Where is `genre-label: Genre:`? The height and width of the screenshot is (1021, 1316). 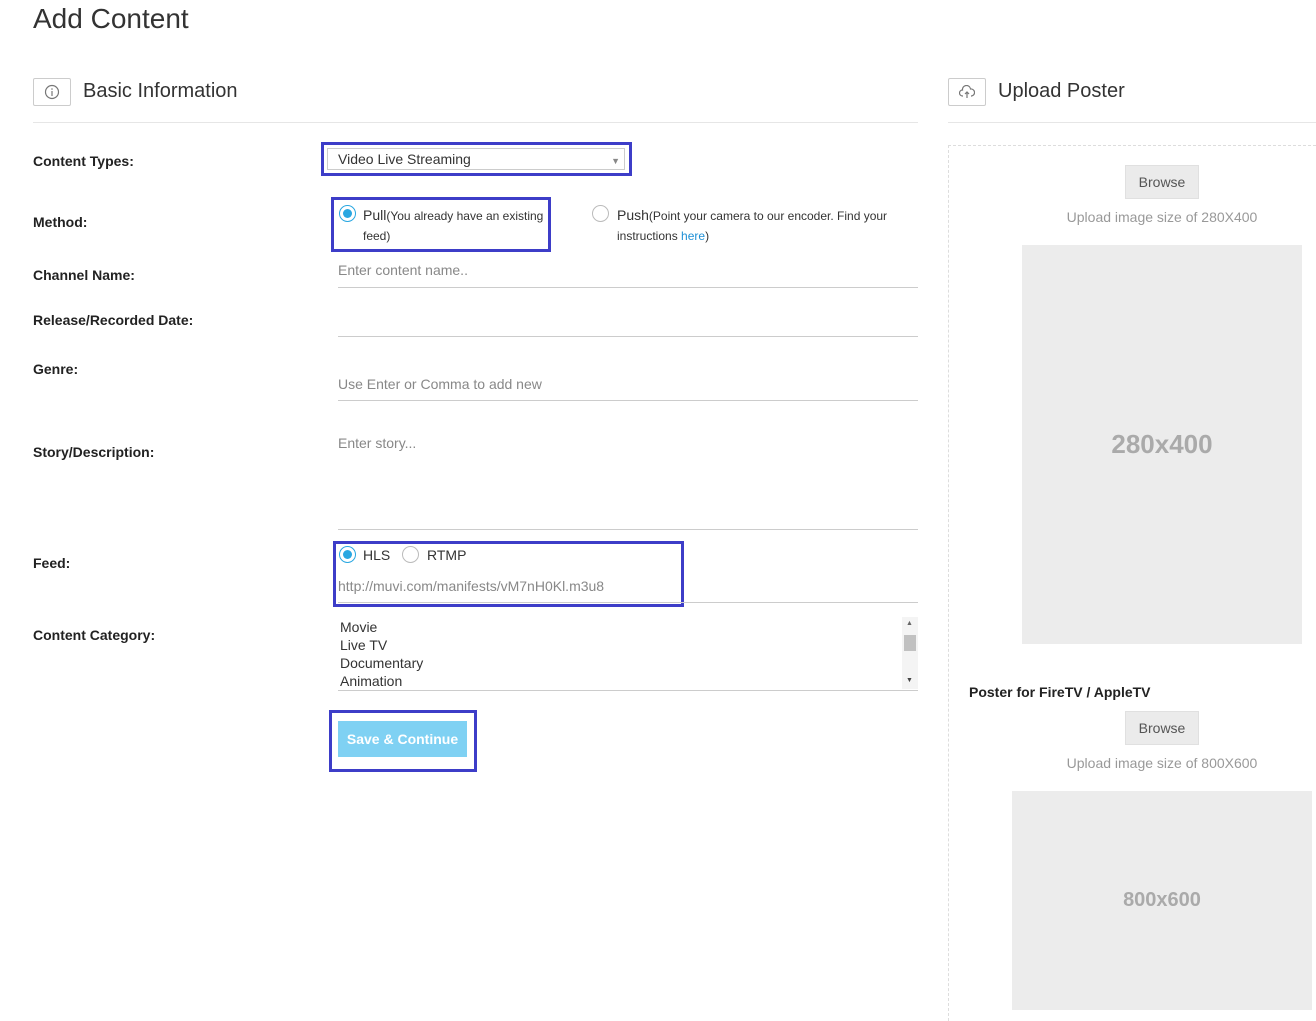 genre-label: Genre: is located at coordinates (56, 369).